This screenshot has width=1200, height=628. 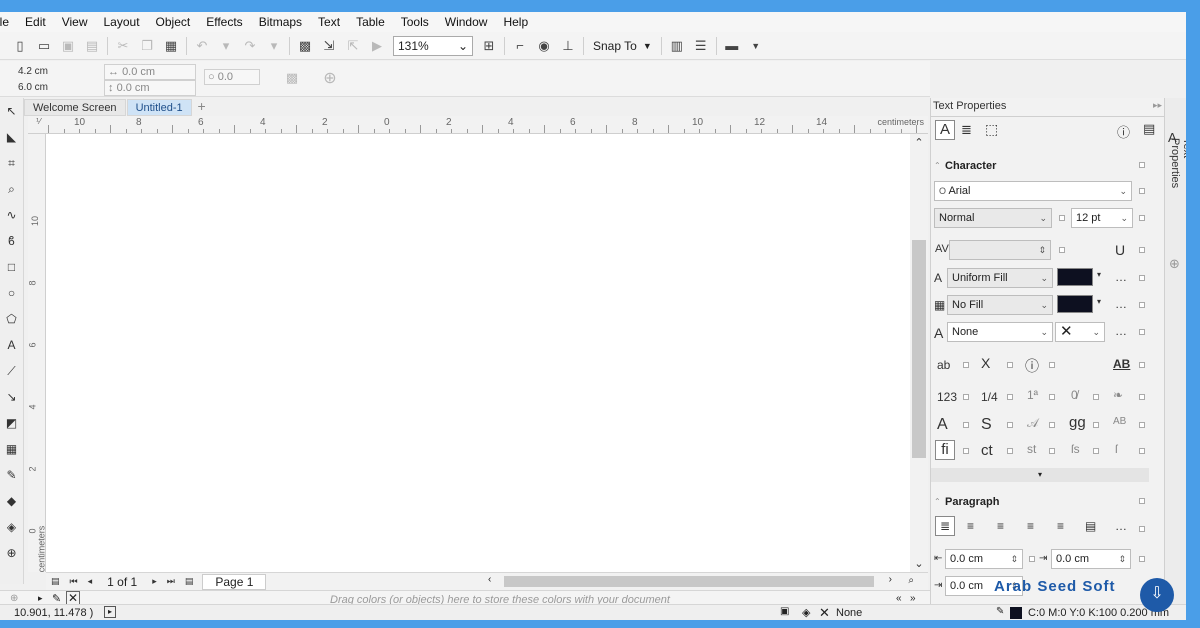 I want to click on contextual-alternates-icon: ſs, so click(x=1075, y=449).